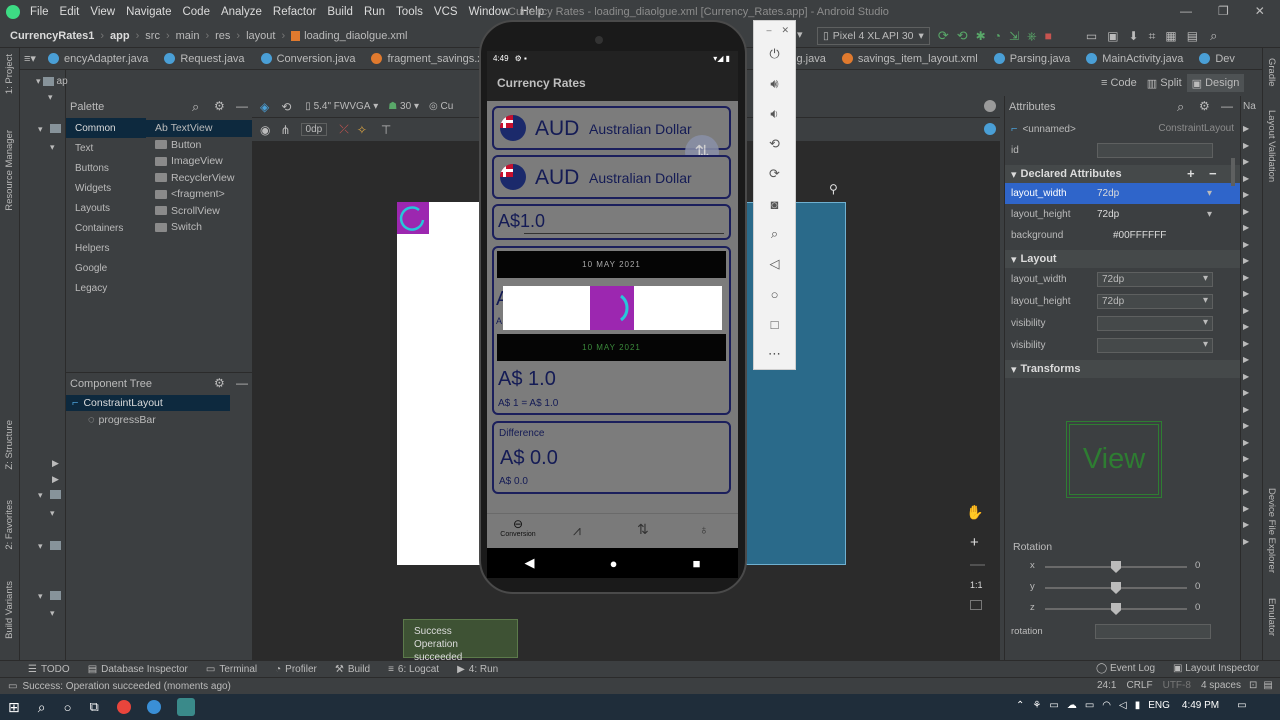  I want to click on back-icon: ◁, so click(774, 264).